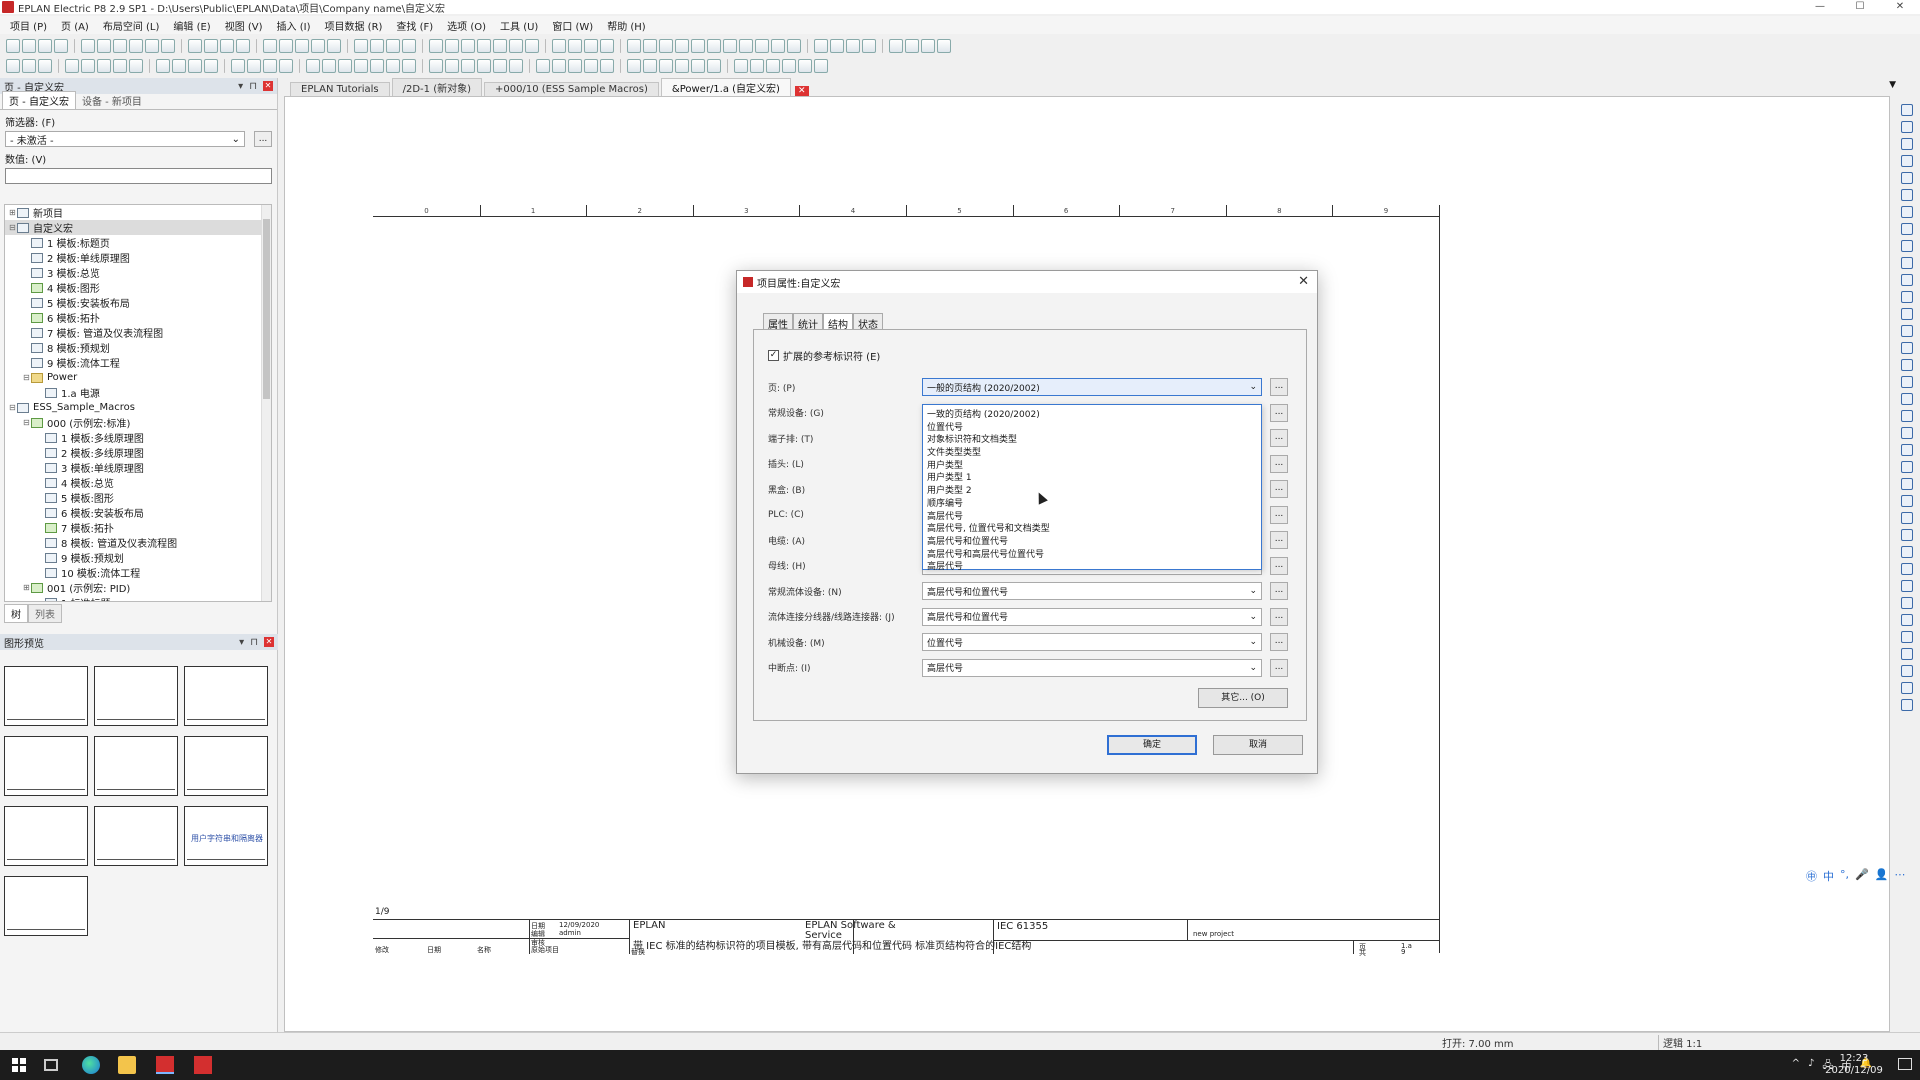 Image resolution: width=1920 pixels, height=1080 pixels. What do you see at coordinates (1092, 438) in the screenshot?
I see `dropdown-option: 对象标识符和文档类型` at bounding box center [1092, 438].